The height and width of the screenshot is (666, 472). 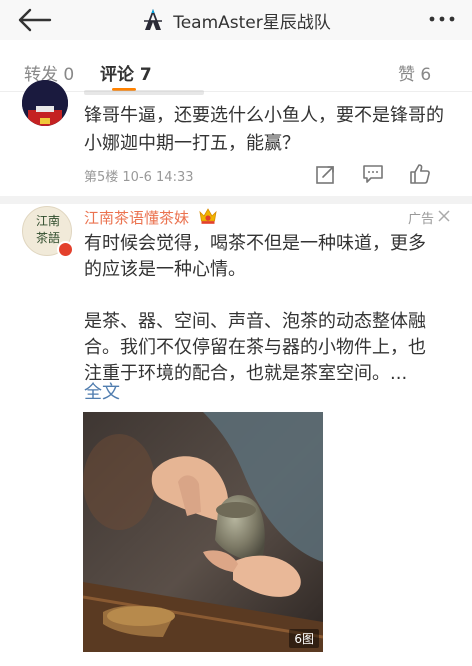 What do you see at coordinates (420, 174) in the screenshot?
I see `thumbs-up-icon` at bounding box center [420, 174].